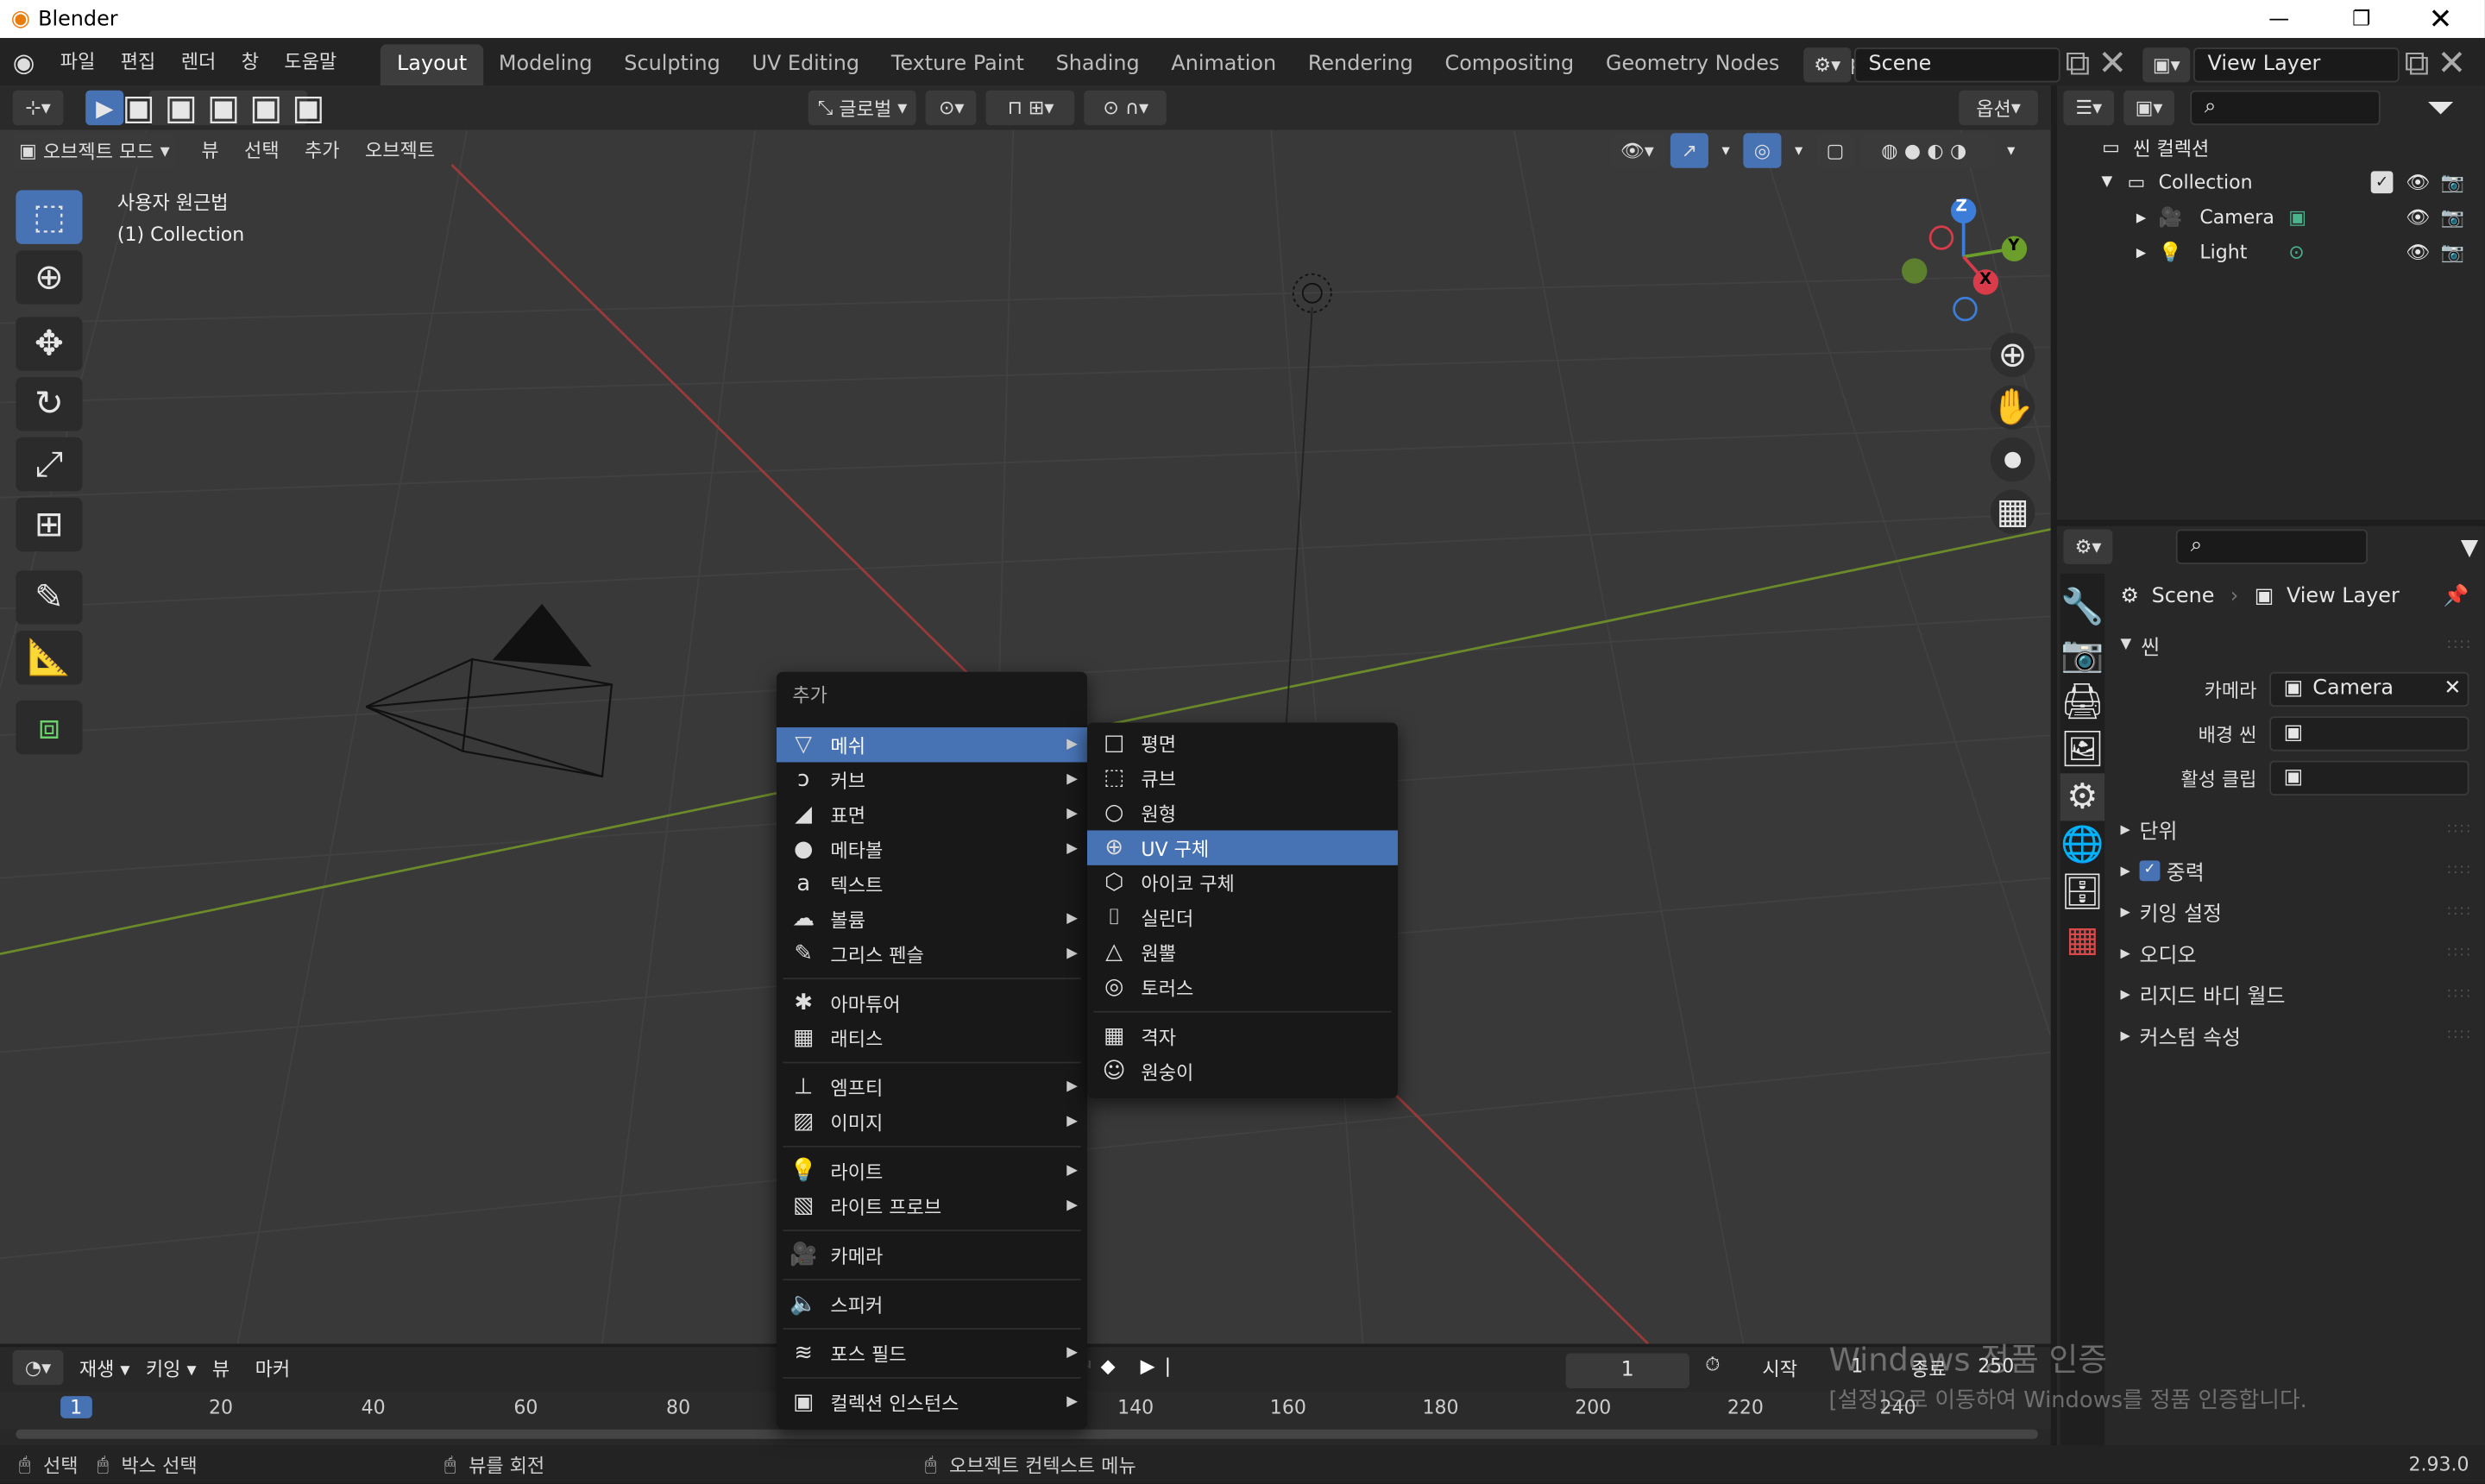  Describe the element at coordinates (77, 61) in the screenshot. I see `menu-0: 파일` at that location.